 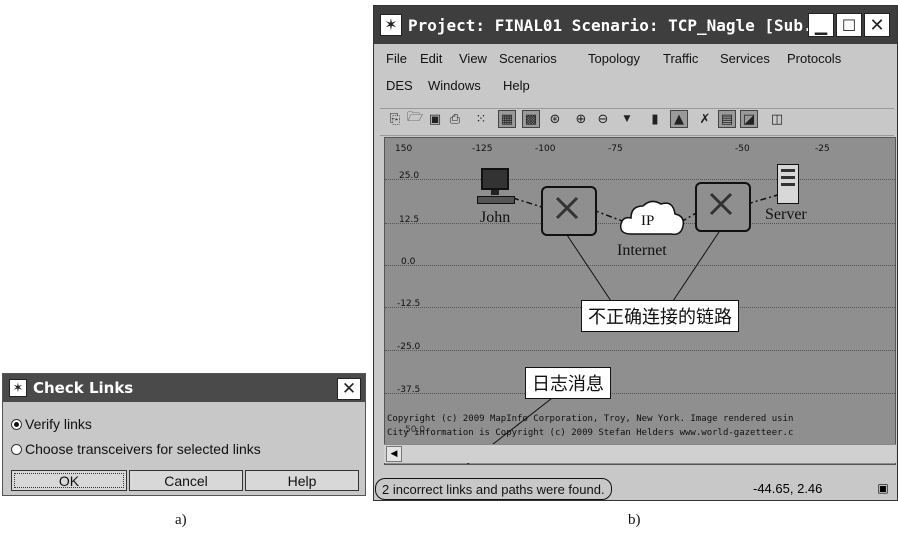 I want to click on horizontal-scrollbar: ◀, so click(x=640, y=453).